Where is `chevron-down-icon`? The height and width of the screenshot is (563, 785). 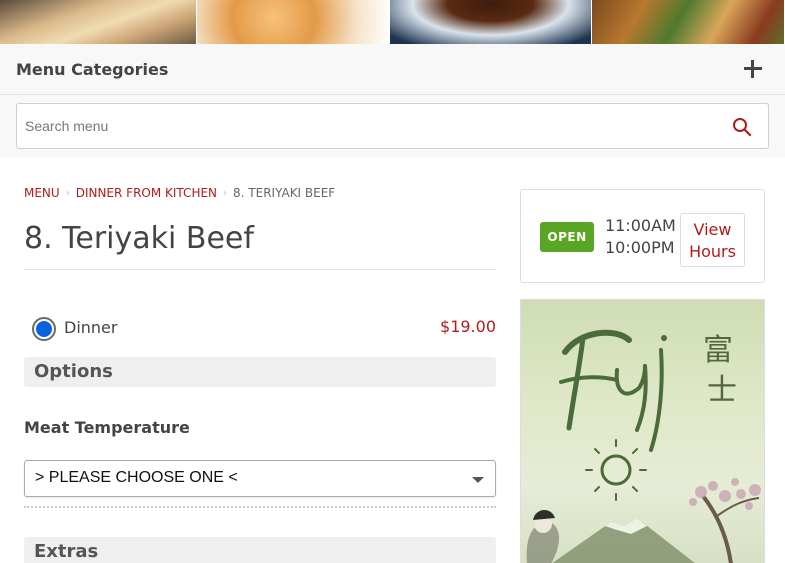
chevron-down-icon is located at coordinates (478, 480).